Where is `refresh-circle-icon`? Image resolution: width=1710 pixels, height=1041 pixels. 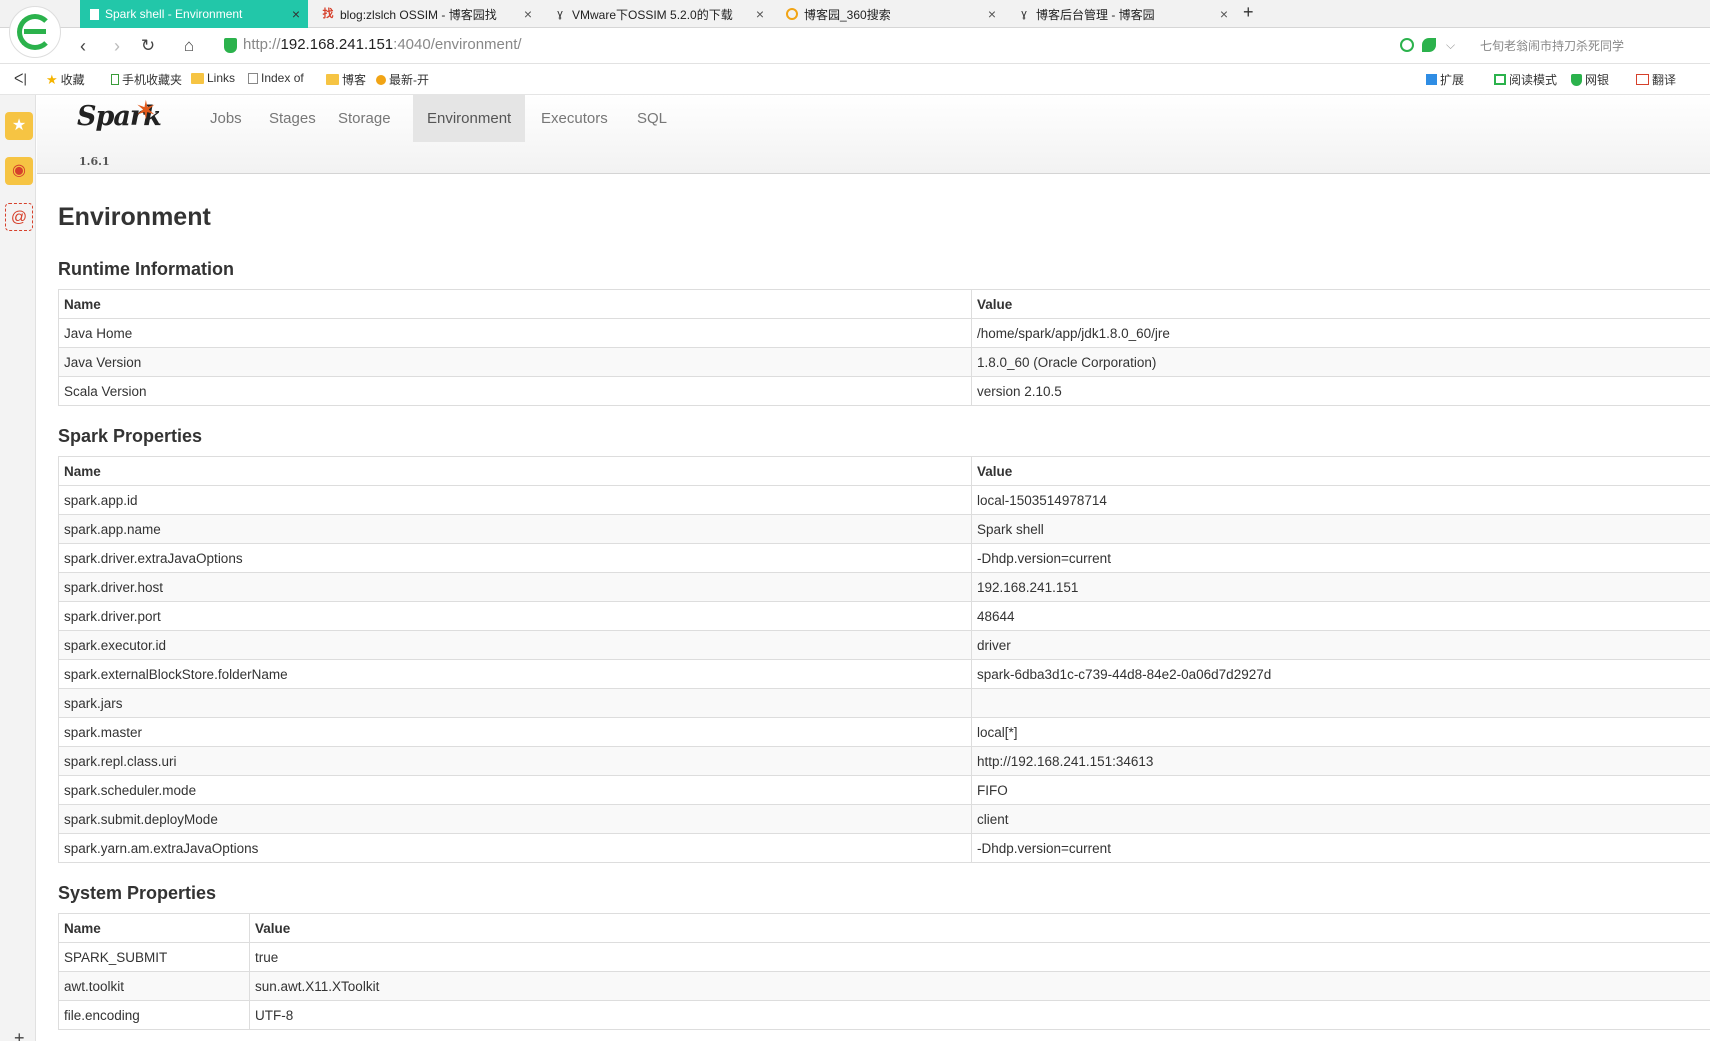
refresh-circle-icon is located at coordinates (1407, 45).